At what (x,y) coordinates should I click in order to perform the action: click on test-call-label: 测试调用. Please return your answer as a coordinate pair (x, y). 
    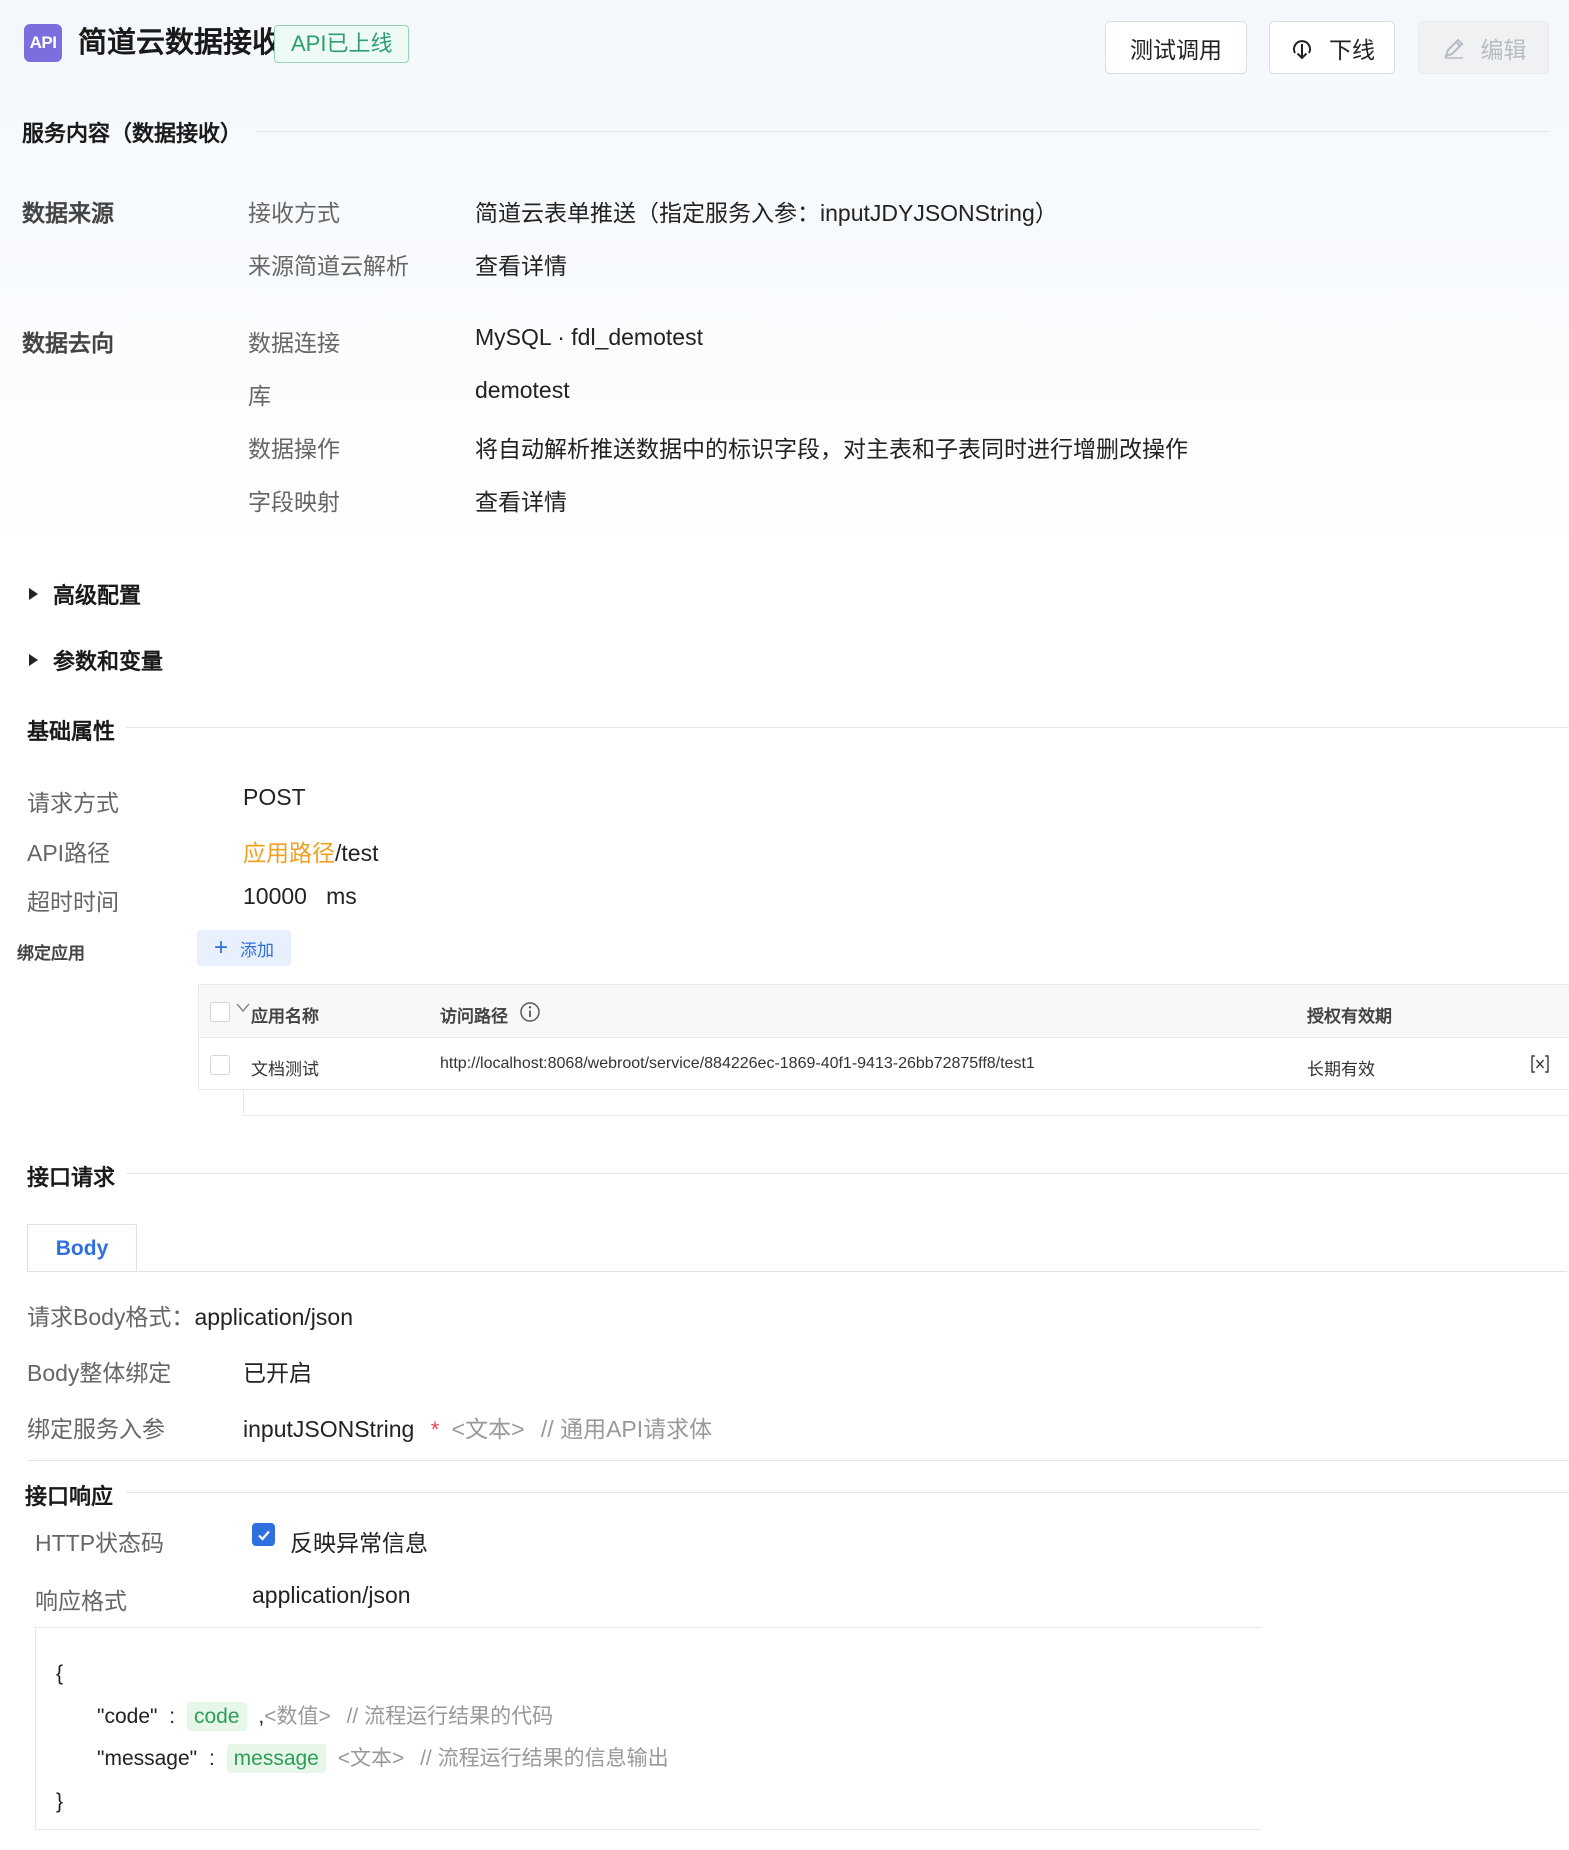
    Looking at the image, I should click on (1176, 49).